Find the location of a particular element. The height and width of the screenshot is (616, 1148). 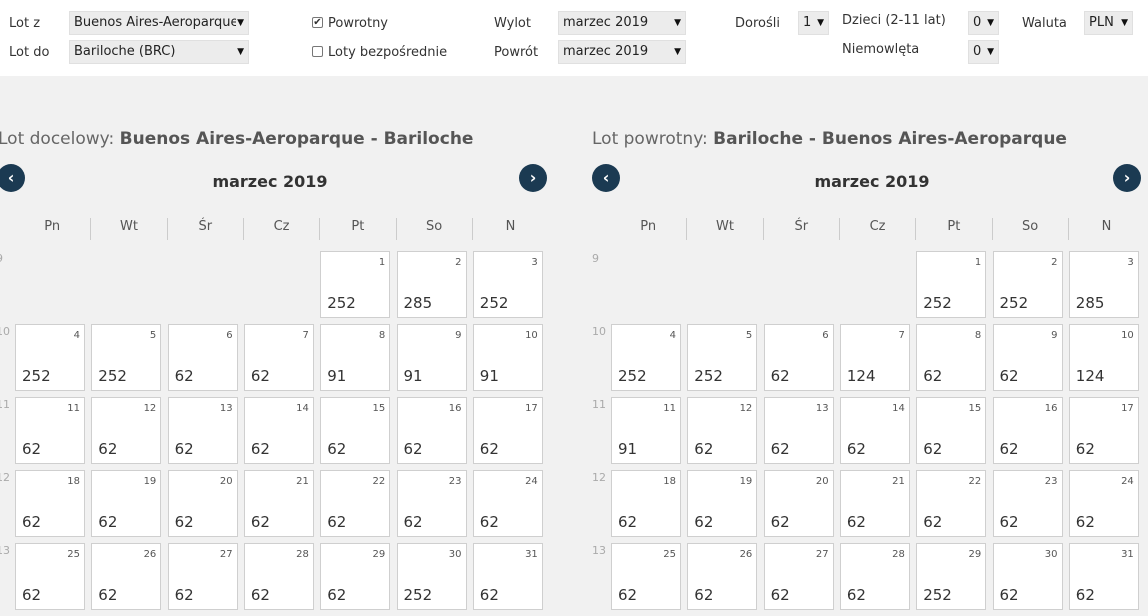

calendar-day-cell: 9 62 is located at coordinates (1027, 357).